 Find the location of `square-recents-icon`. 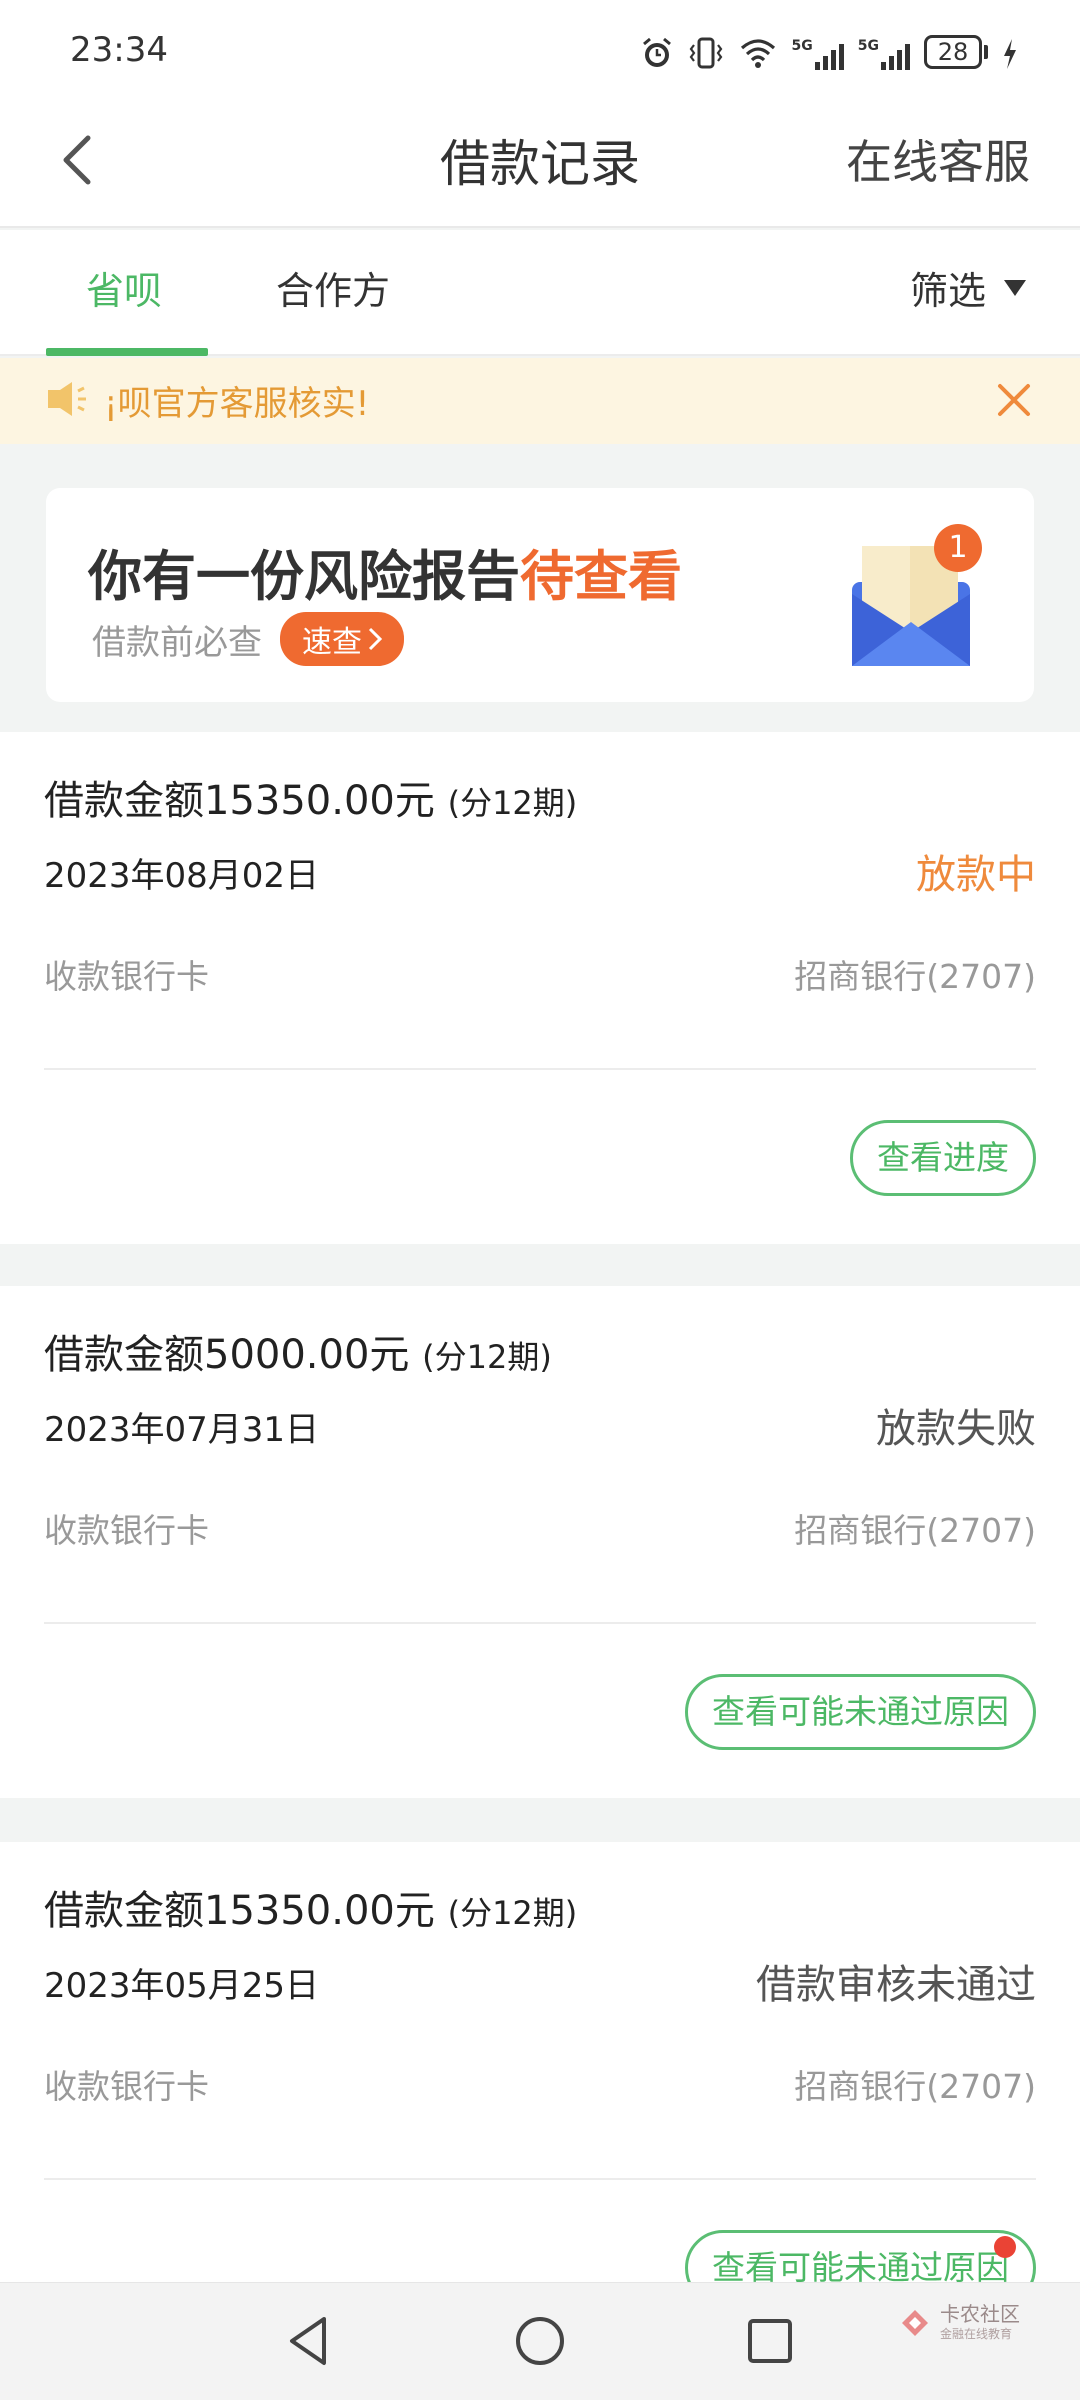

square-recents-icon is located at coordinates (770, 2341).